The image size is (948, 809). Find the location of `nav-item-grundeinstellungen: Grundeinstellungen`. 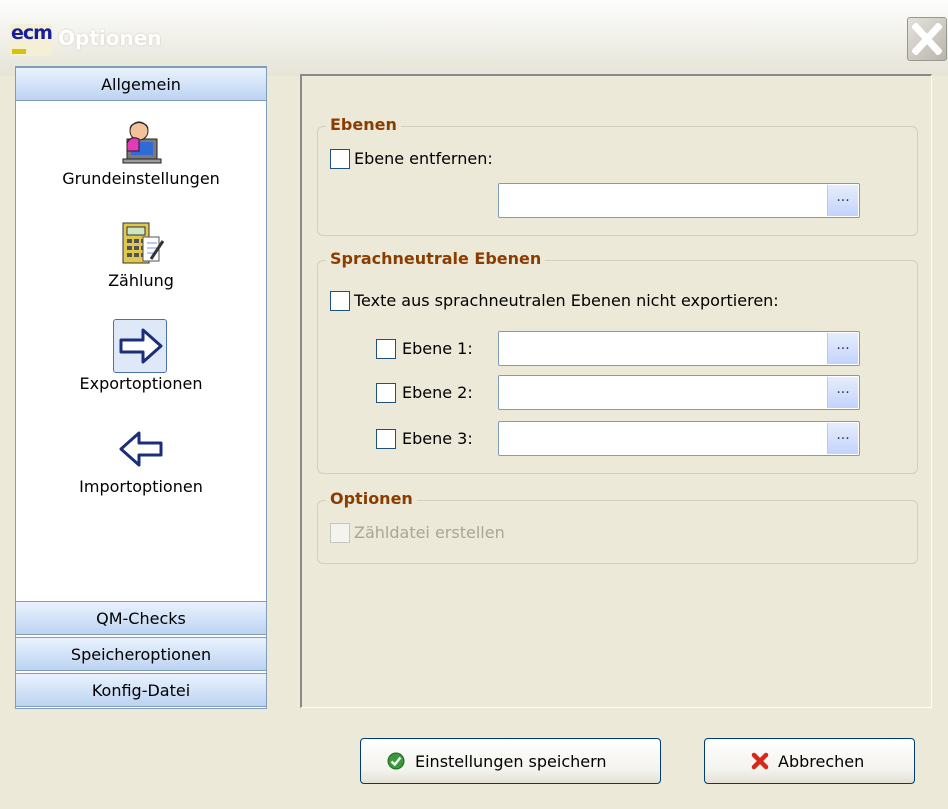

nav-item-grundeinstellungen: Grundeinstellungen is located at coordinates (141, 167).